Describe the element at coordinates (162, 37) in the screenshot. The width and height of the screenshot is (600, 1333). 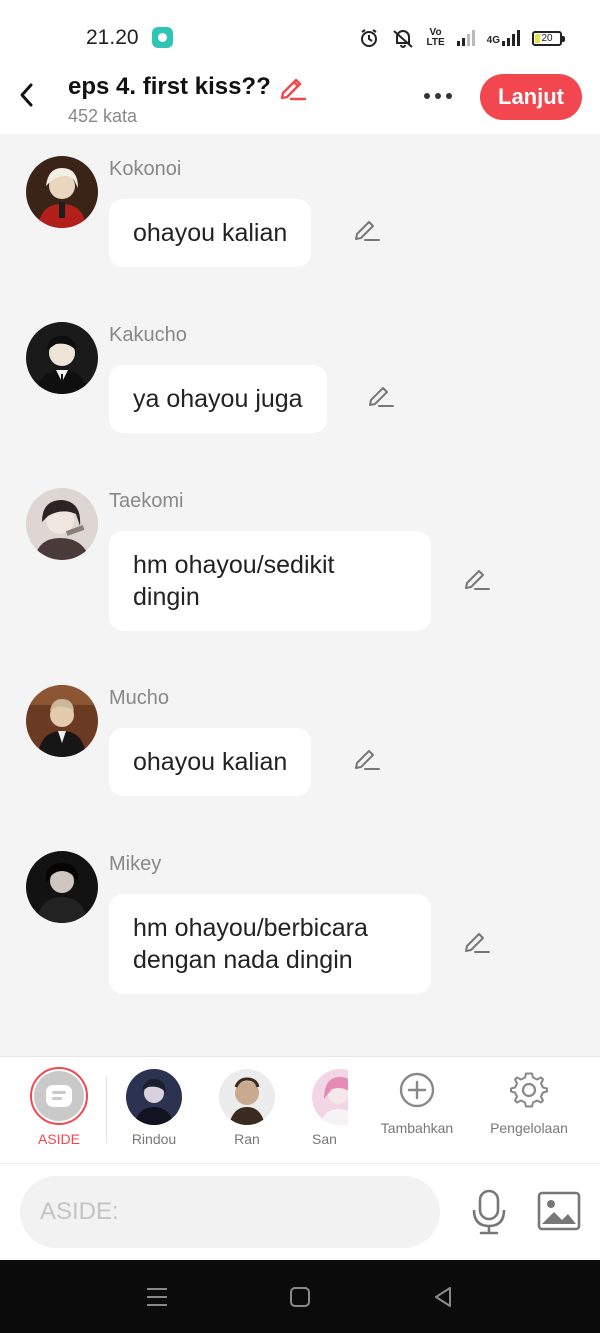
I see `app-notification-icon` at that location.